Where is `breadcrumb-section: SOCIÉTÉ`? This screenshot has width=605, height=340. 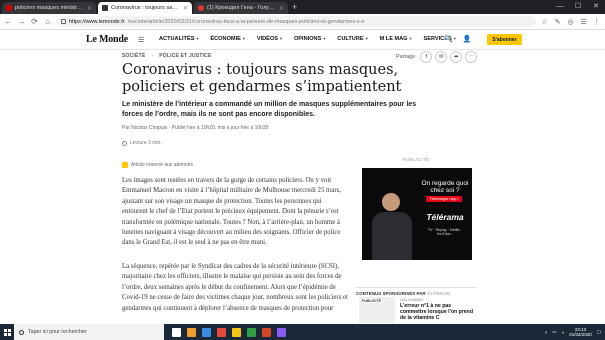
breadcrumb-section: SOCIÉTÉ is located at coordinates (133, 56).